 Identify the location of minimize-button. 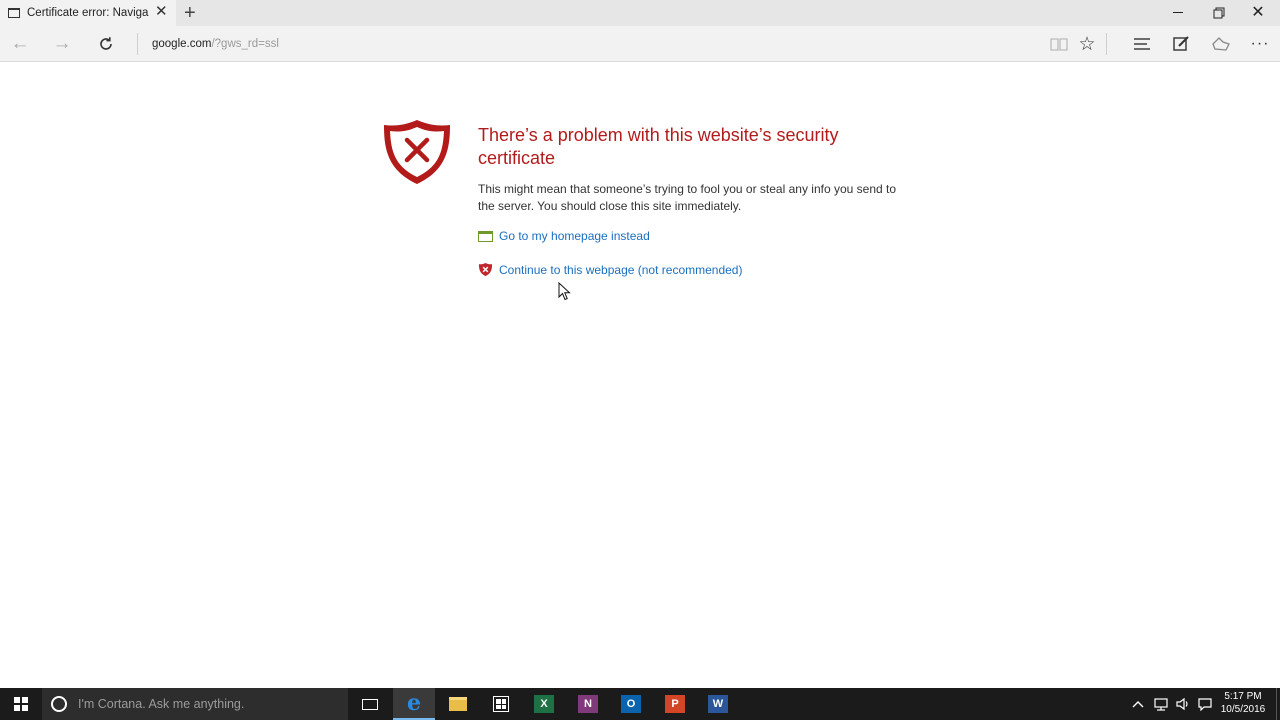
(1178, 13).